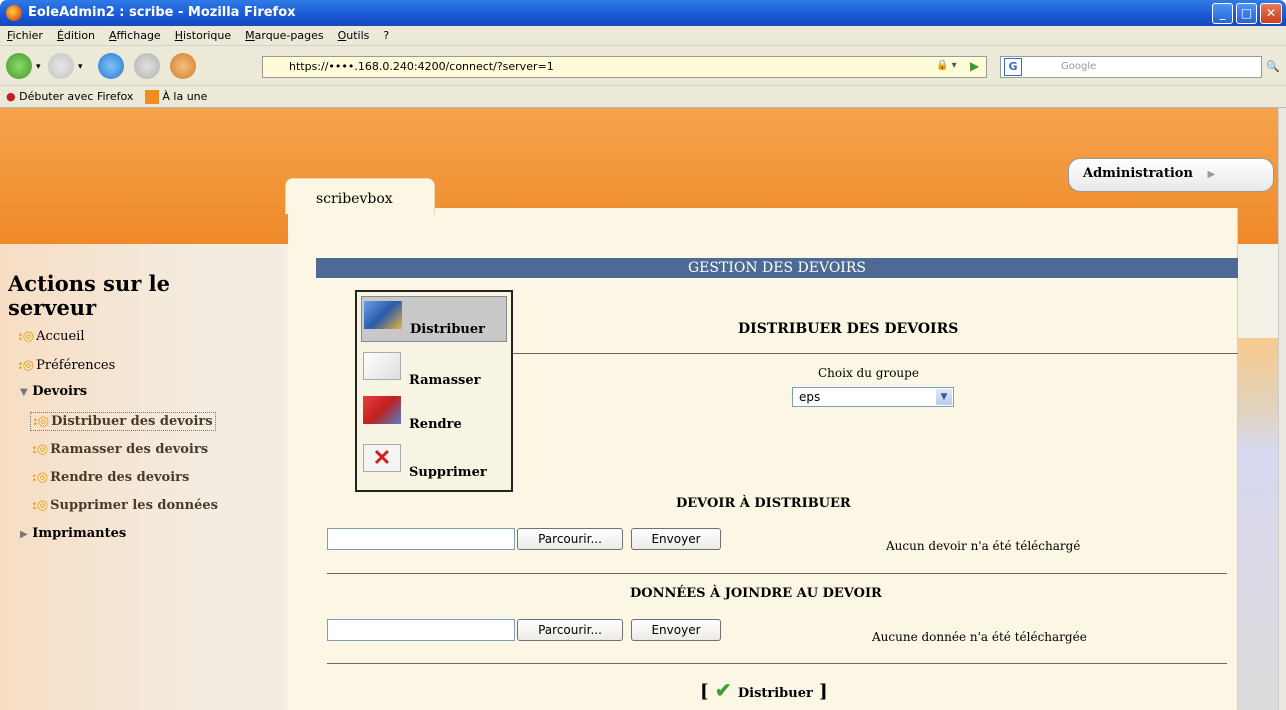 The height and width of the screenshot is (710, 1286). Describe the element at coordinates (110, 477) in the screenshot. I see `sidebar-subitem-rendre: :◎ Rendre des devoirs` at that location.